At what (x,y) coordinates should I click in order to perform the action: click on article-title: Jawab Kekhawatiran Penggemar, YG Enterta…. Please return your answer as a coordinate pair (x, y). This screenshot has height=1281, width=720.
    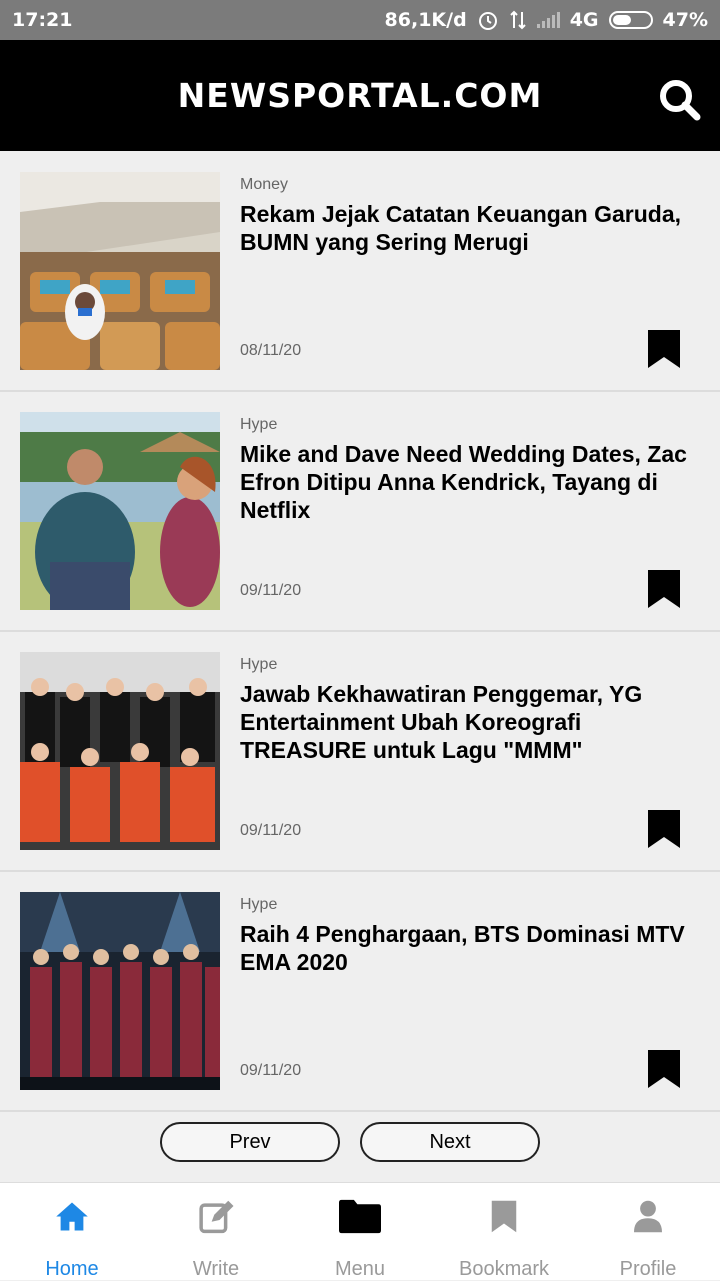
    Looking at the image, I should click on (465, 722).